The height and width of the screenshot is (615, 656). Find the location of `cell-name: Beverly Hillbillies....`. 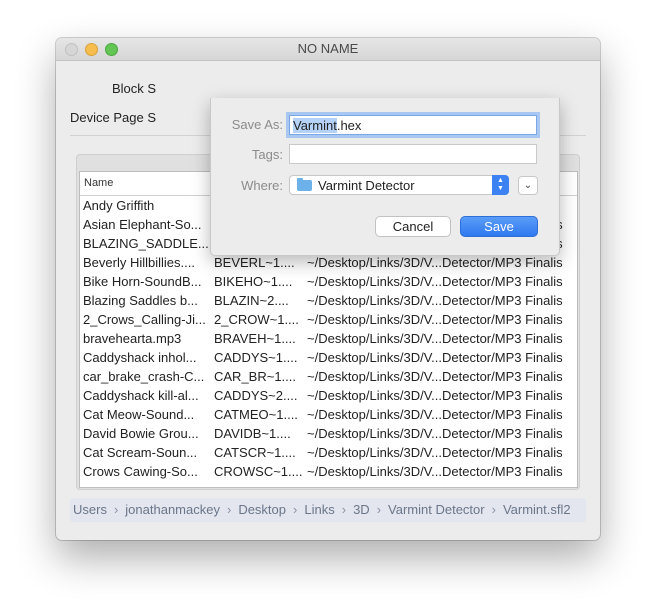

cell-name: Beverly Hillbillies.... is located at coordinates (139, 262).